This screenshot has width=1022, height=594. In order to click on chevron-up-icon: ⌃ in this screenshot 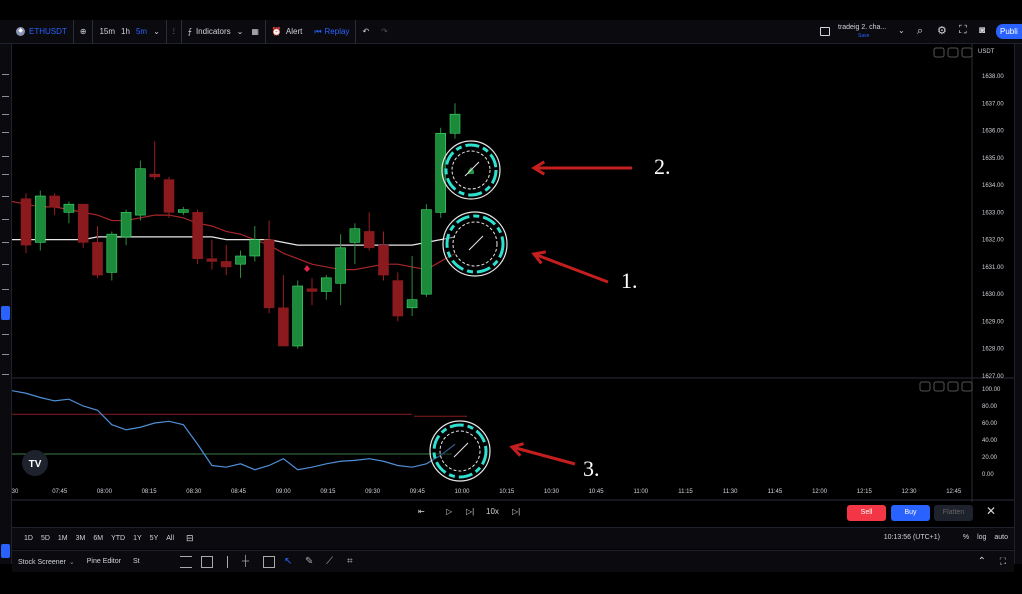, I will do `click(982, 561)`.